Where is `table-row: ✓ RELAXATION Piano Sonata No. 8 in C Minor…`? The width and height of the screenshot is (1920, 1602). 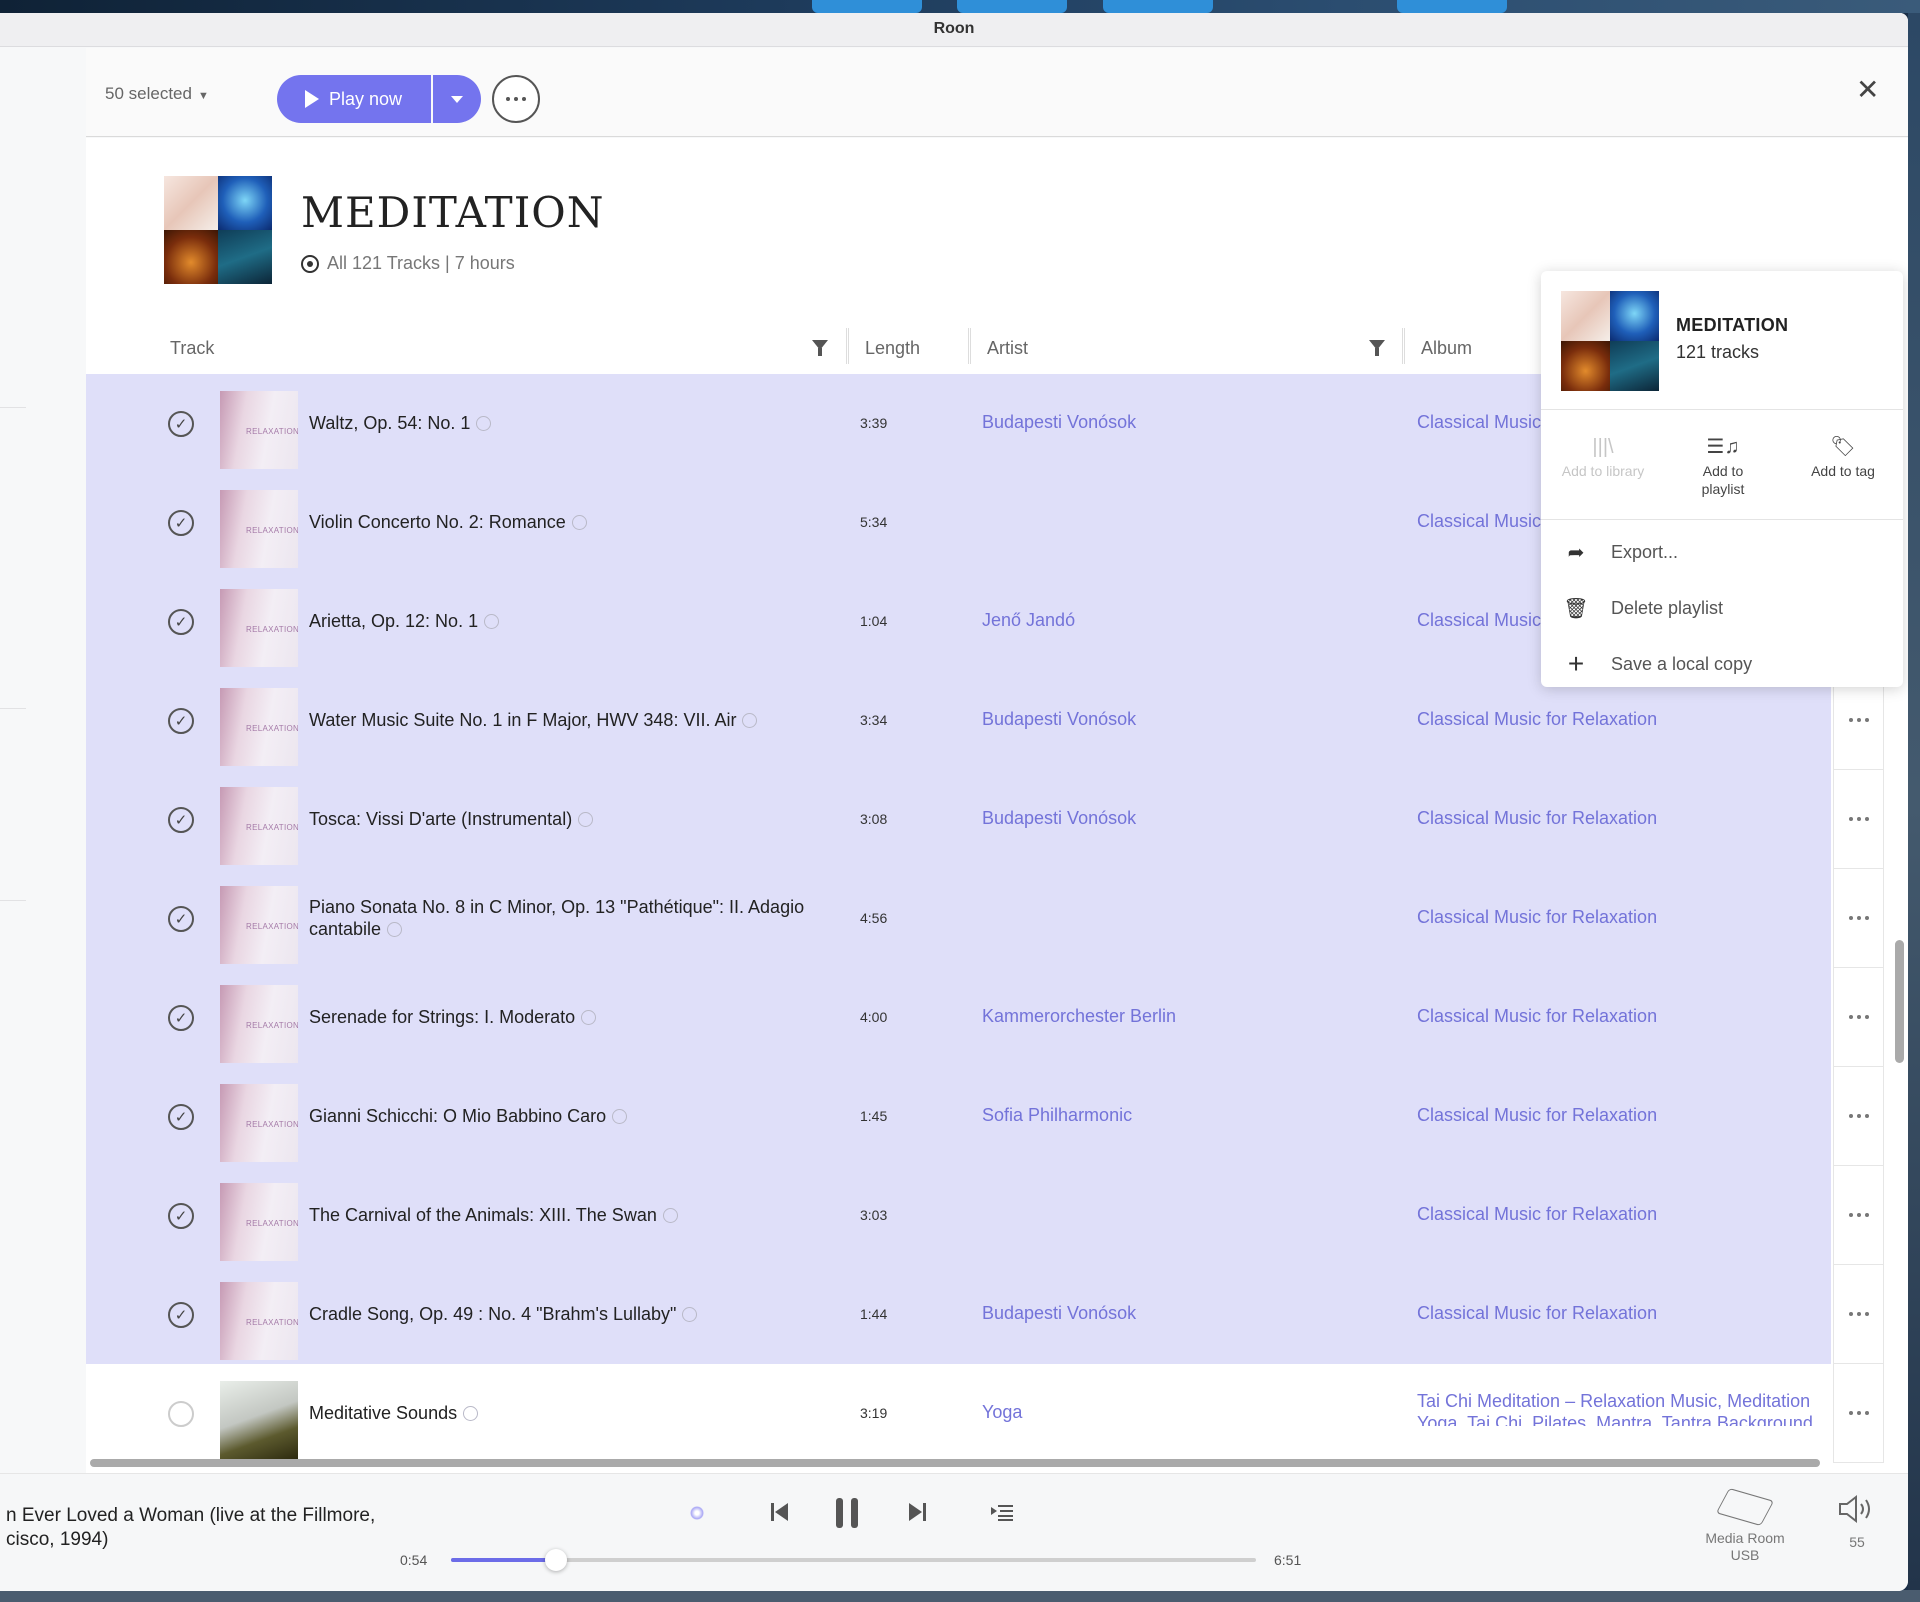 table-row: ✓ RELAXATION Piano Sonata No. 8 in C Minor… is located at coordinates (958, 918).